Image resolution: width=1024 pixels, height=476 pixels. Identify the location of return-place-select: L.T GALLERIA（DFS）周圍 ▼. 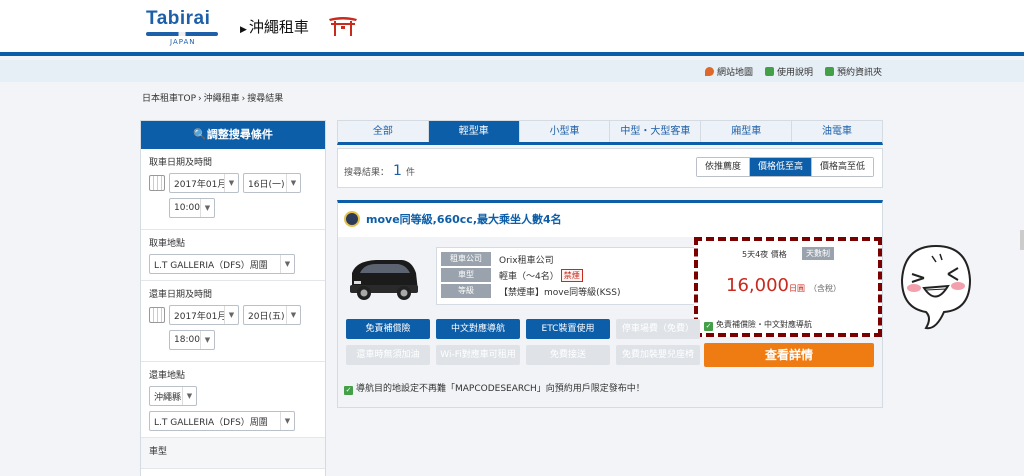
(222, 421).